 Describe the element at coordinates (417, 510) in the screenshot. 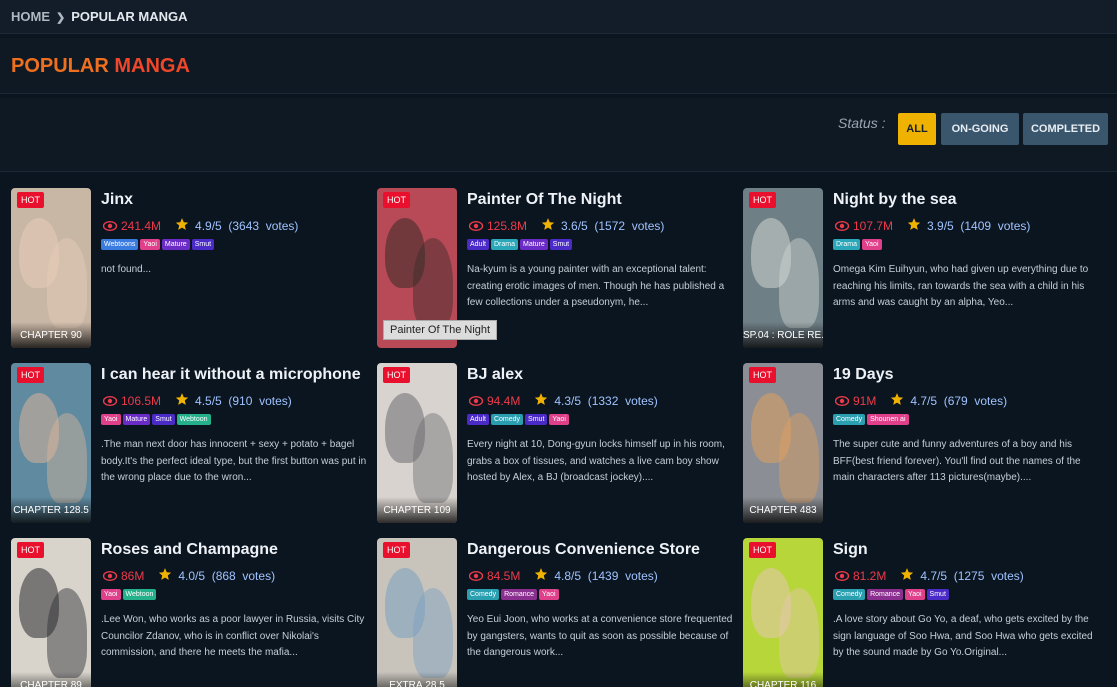

I see `latest-chapter-link: CHAPTER 109` at that location.